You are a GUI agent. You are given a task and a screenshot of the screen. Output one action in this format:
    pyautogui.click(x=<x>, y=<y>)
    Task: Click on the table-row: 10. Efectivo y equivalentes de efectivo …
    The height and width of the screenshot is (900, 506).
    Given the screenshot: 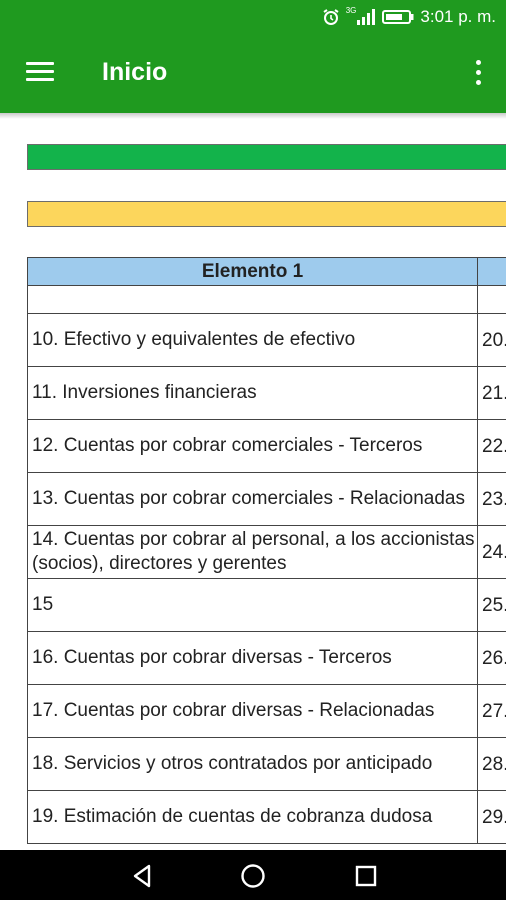 What is the action you would take?
    pyautogui.click(x=266, y=340)
    